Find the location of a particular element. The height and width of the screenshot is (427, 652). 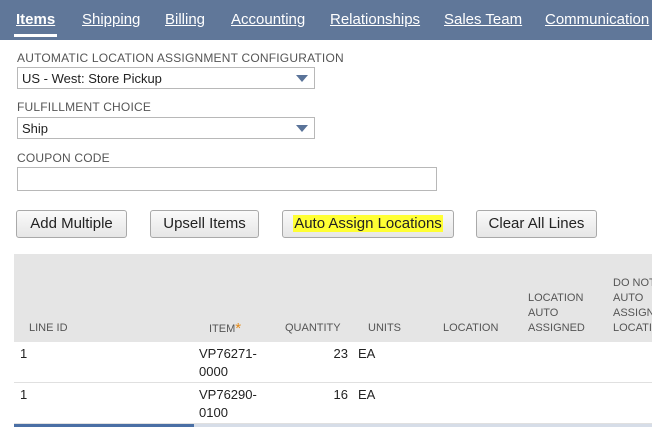

location-config-select: US - West: Store Pickup is located at coordinates (166, 78).